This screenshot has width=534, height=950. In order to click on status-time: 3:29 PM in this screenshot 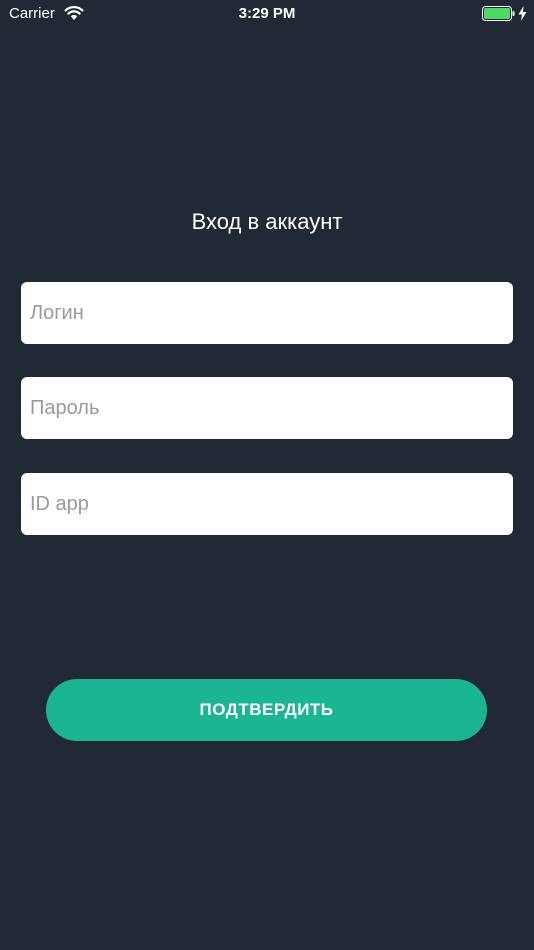, I will do `click(267, 13)`.